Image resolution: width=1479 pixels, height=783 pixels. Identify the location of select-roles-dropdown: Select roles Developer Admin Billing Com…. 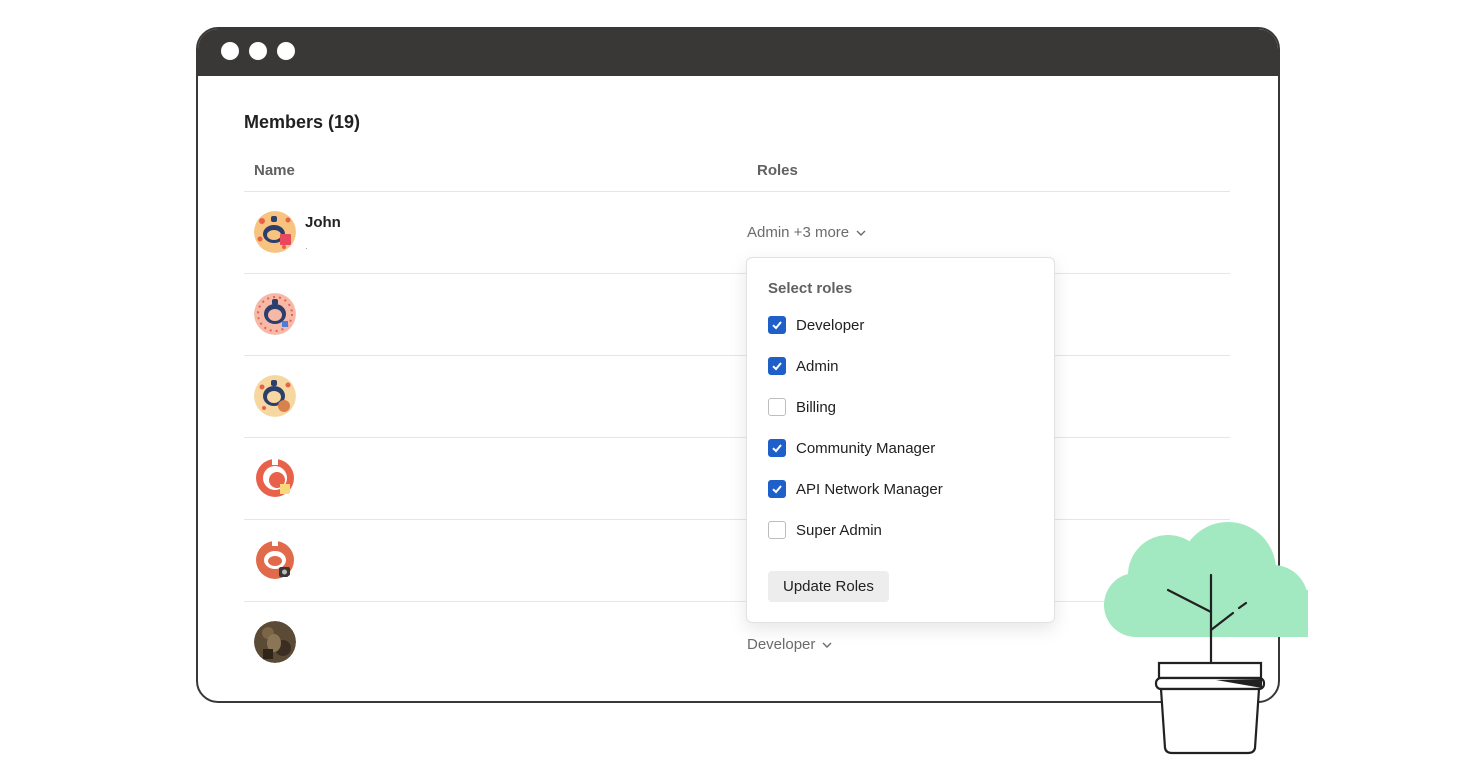
(900, 440).